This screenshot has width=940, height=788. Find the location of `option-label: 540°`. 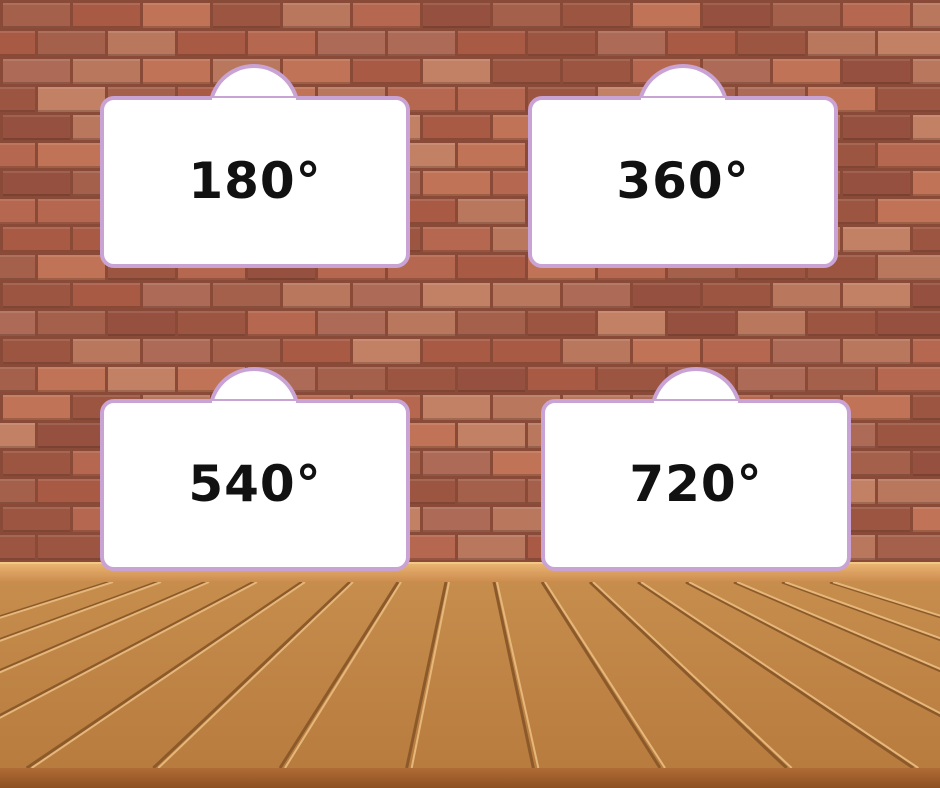

option-label: 540° is located at coordinates (255, 484).